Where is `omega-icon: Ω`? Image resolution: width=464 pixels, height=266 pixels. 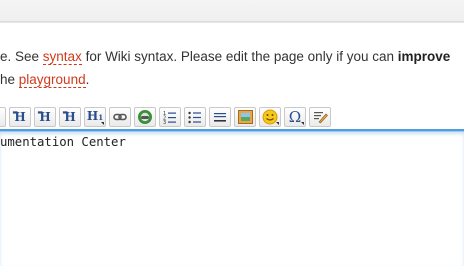
omega-icon: Ω is located at coordinates (295, 117).